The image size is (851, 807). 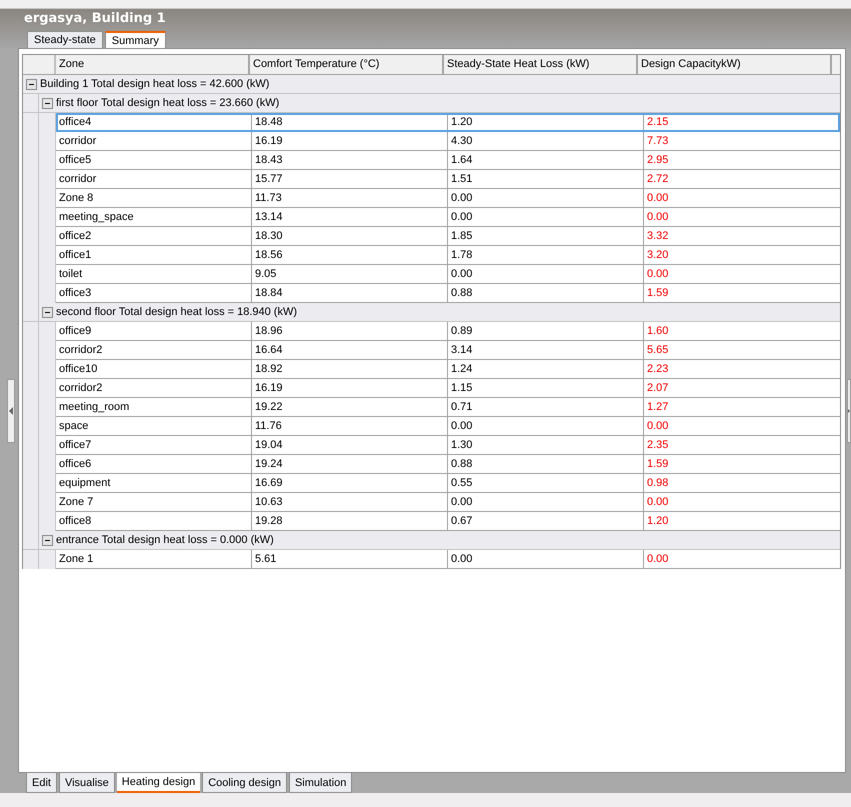 What do you see at coordinates (350, 198) in the screenshot?
I see `table-cell: 11.73` at bounding box center [350, 198].